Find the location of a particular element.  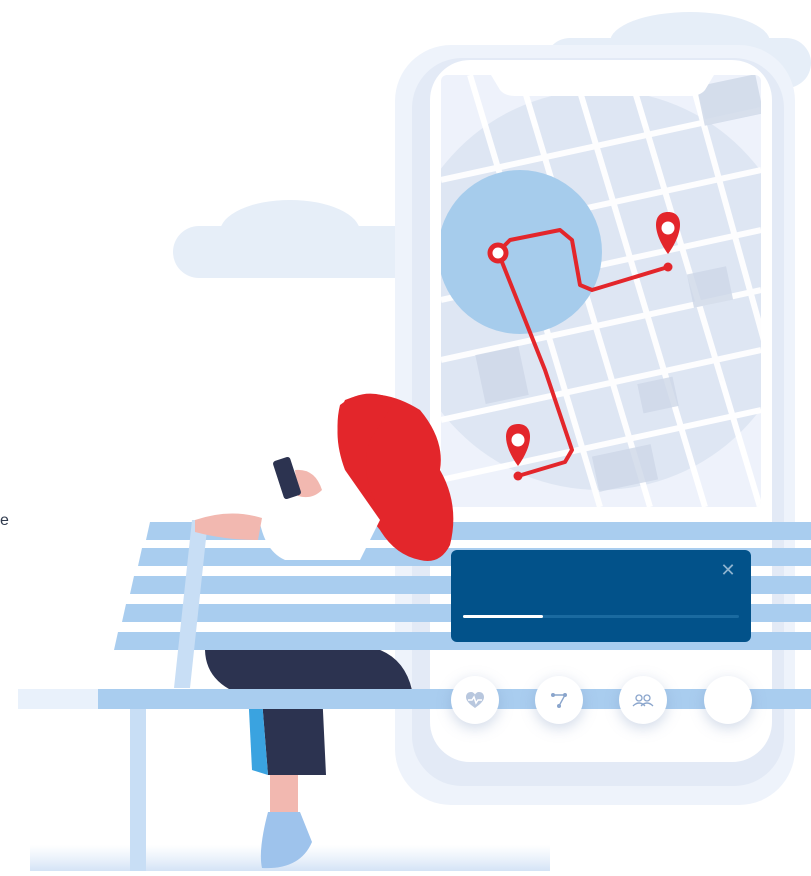

heart-icon is located at coordinates (475, 700).